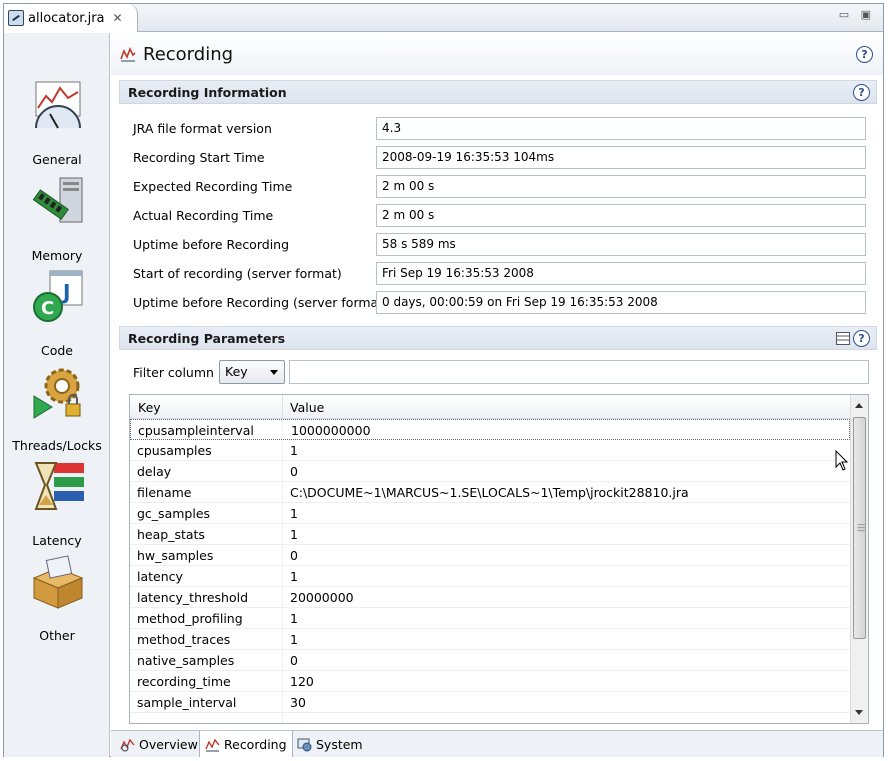  I want to click on cell-key: cpusampleinterval, so click(196, 430).